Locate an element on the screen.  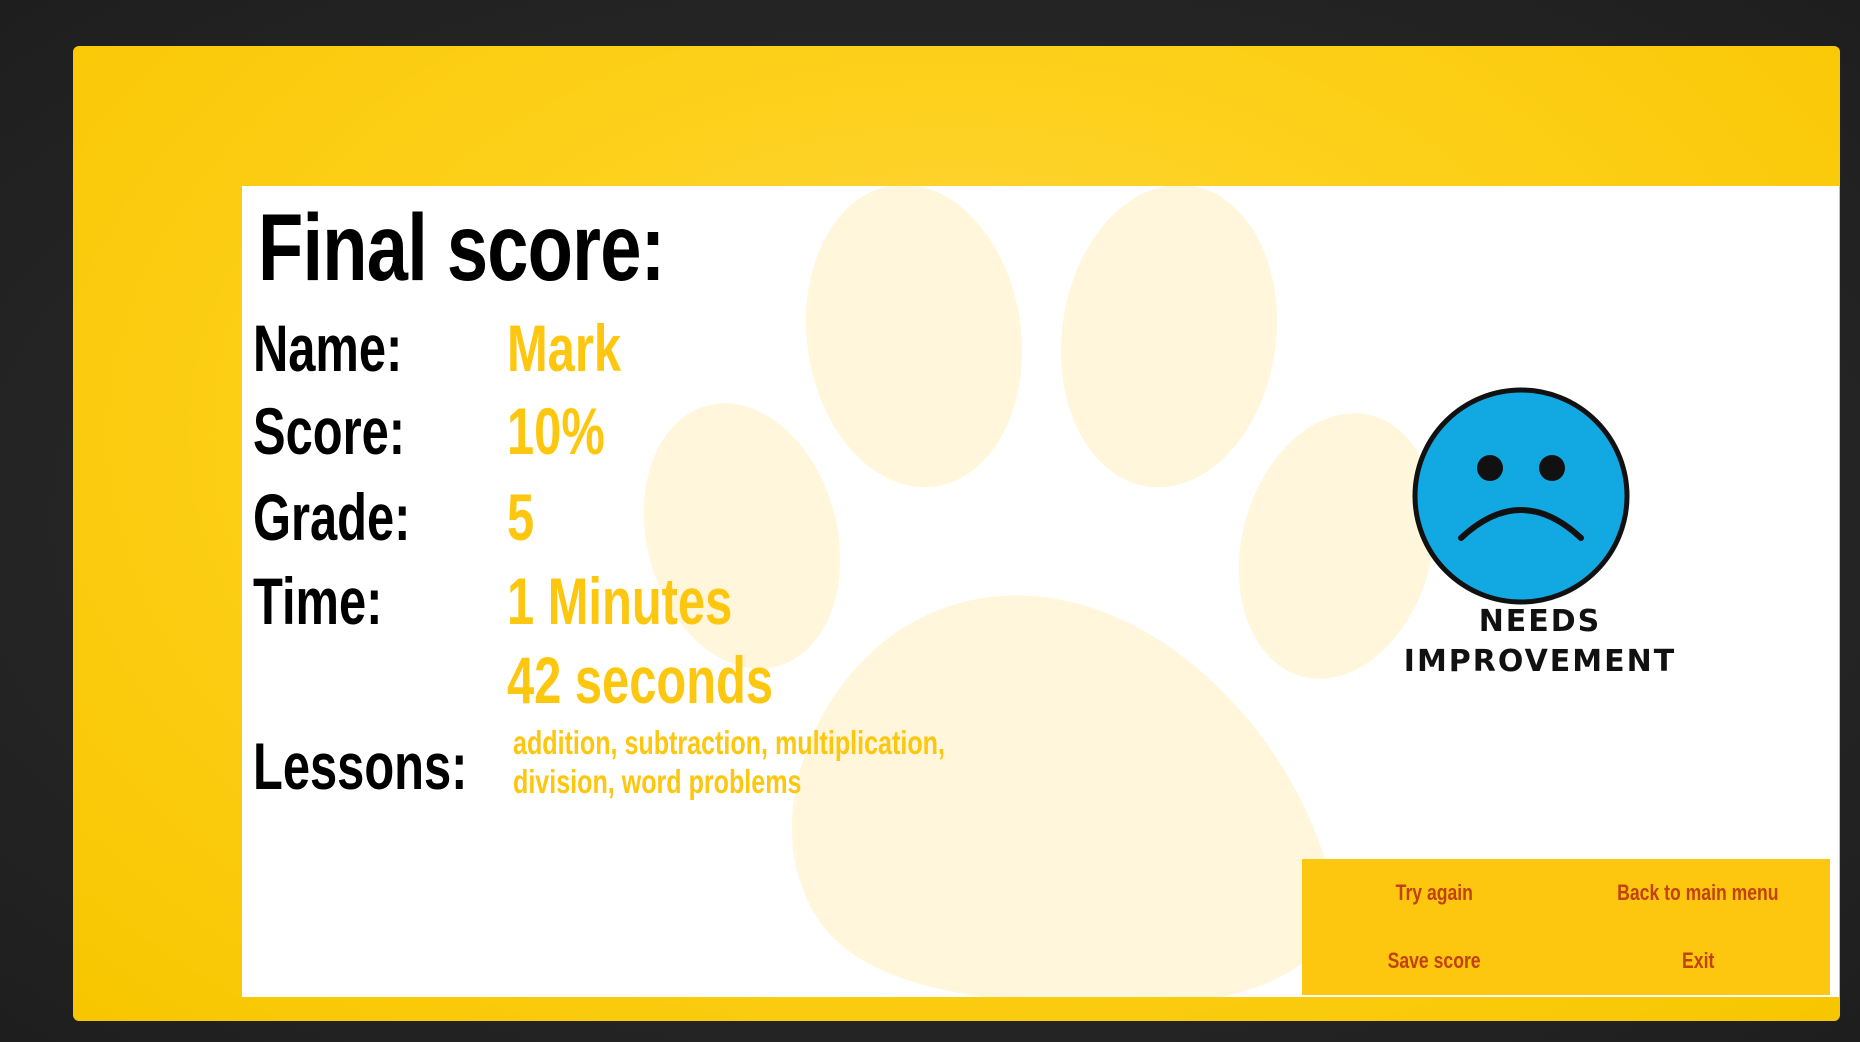
result-label-line2: IMPROVEMENT is located at coordinates (1540, 661).